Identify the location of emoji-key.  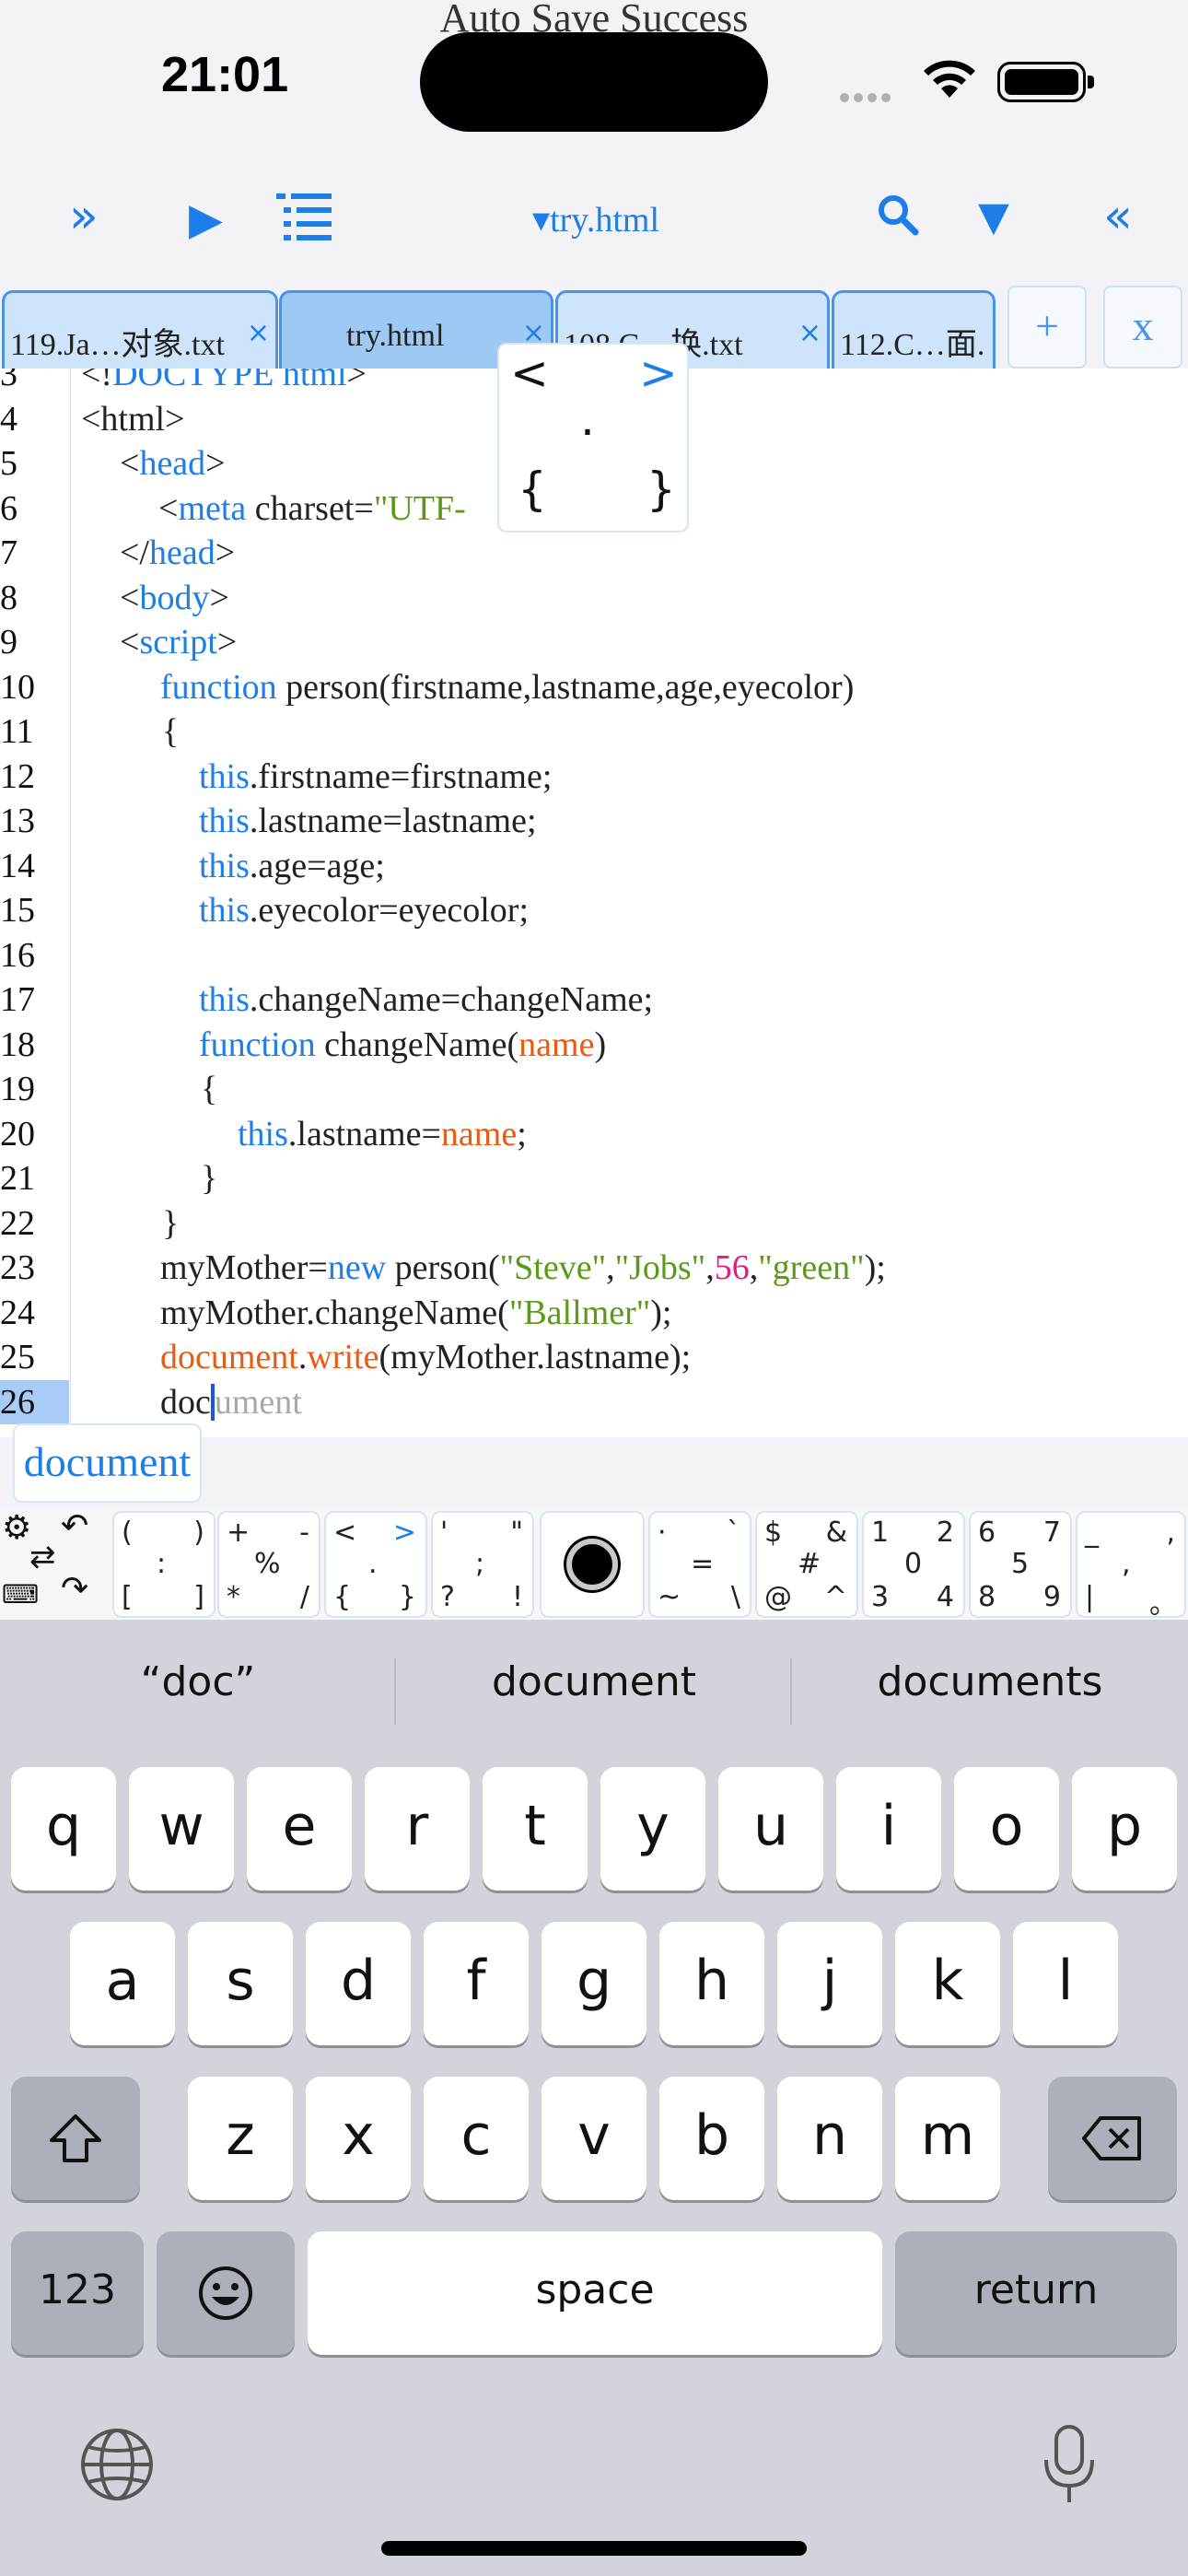
(226, 2293).